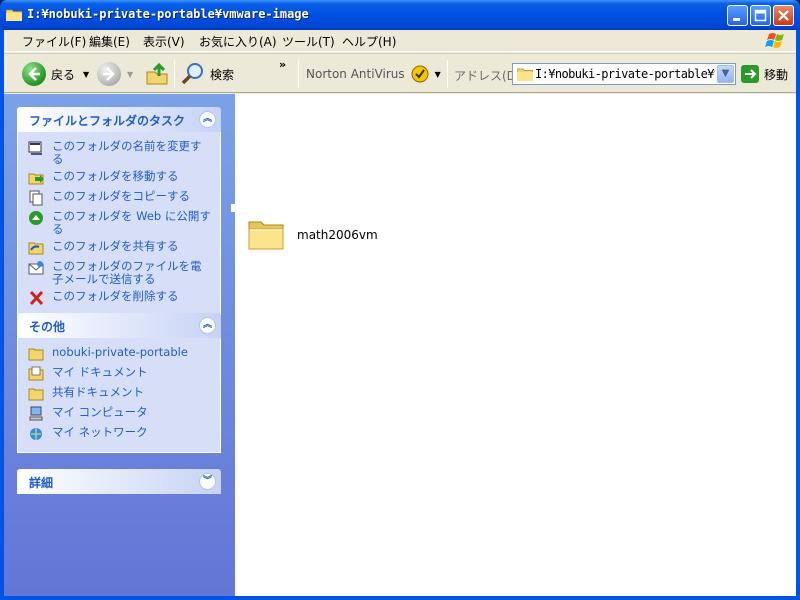 Image resolution: width=800 pixels, height=600 pixels. I want to click on details-header: 詳細 ︾, so click(119, 481).